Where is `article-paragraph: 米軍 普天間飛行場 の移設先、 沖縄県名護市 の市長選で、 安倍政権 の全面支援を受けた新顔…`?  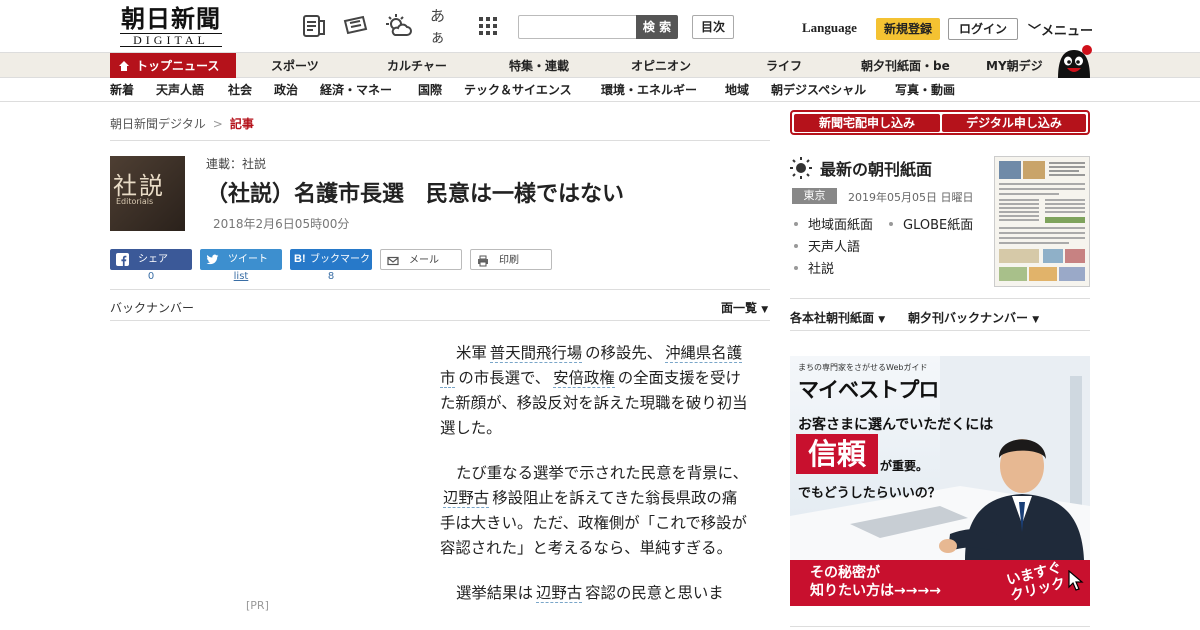 article-paragraph: 米軍 普天間飛行場 の移設先、 沖縄県名護市 の市長選で、 安倍政権 の全面支援を受けた新顔… is located at coordinates (596, 391).